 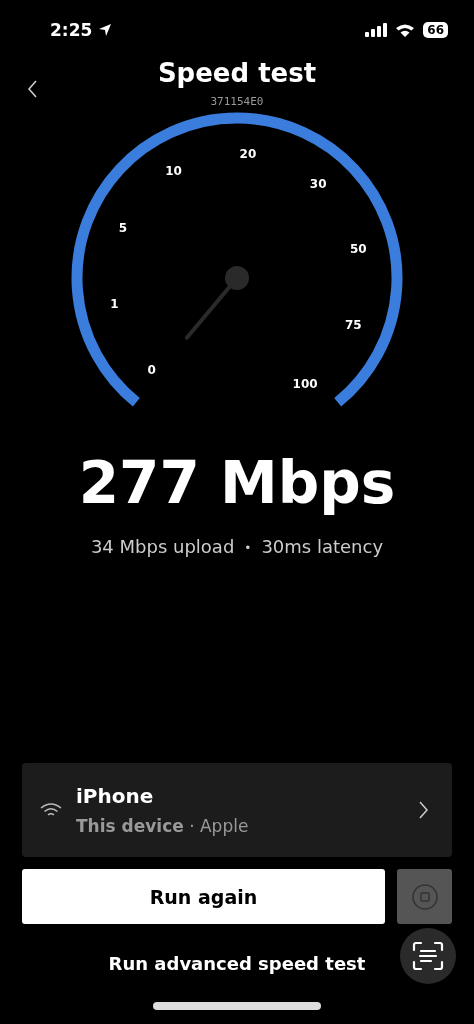 I want to click on upload-speed: 34 Mbps upload, so click(x=162, y=547).